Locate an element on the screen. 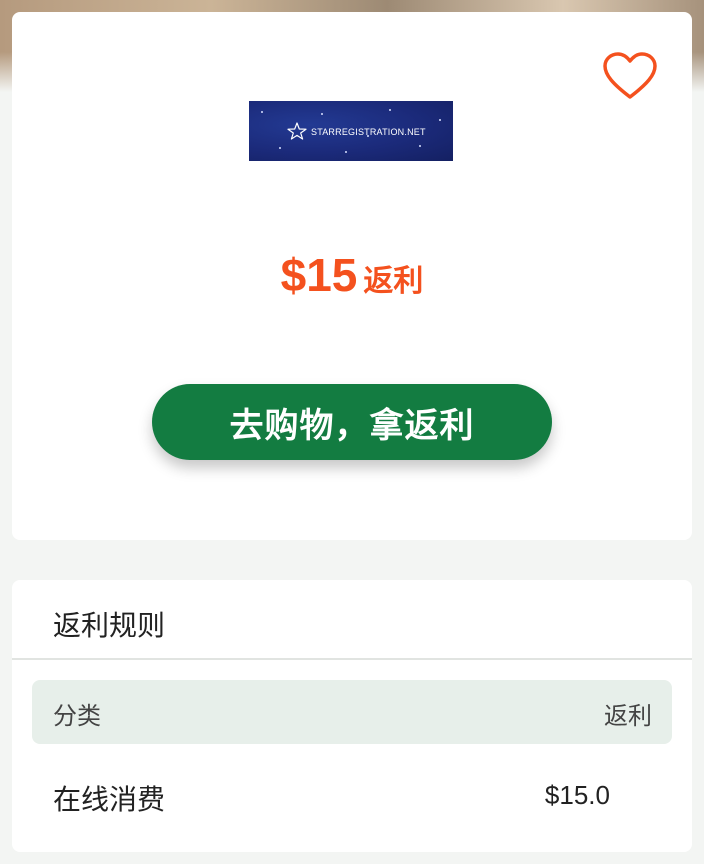 Image resolution: width=704 pixels, height=864 pixels. star-icon is located at coordinates (297, 131).